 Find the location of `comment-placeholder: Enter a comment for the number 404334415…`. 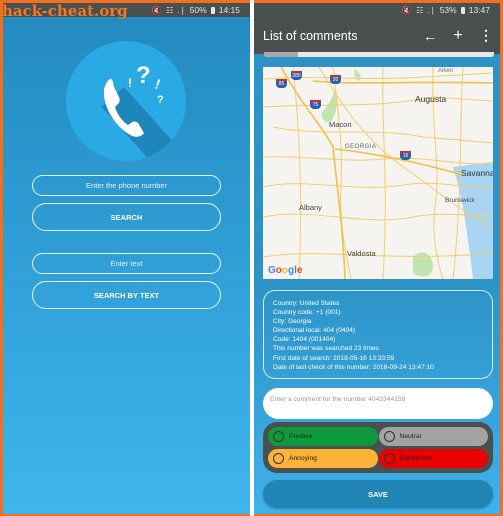

comment-placeholder: Enter a comment for the number 404334415… is located at coordinates (338, 399).